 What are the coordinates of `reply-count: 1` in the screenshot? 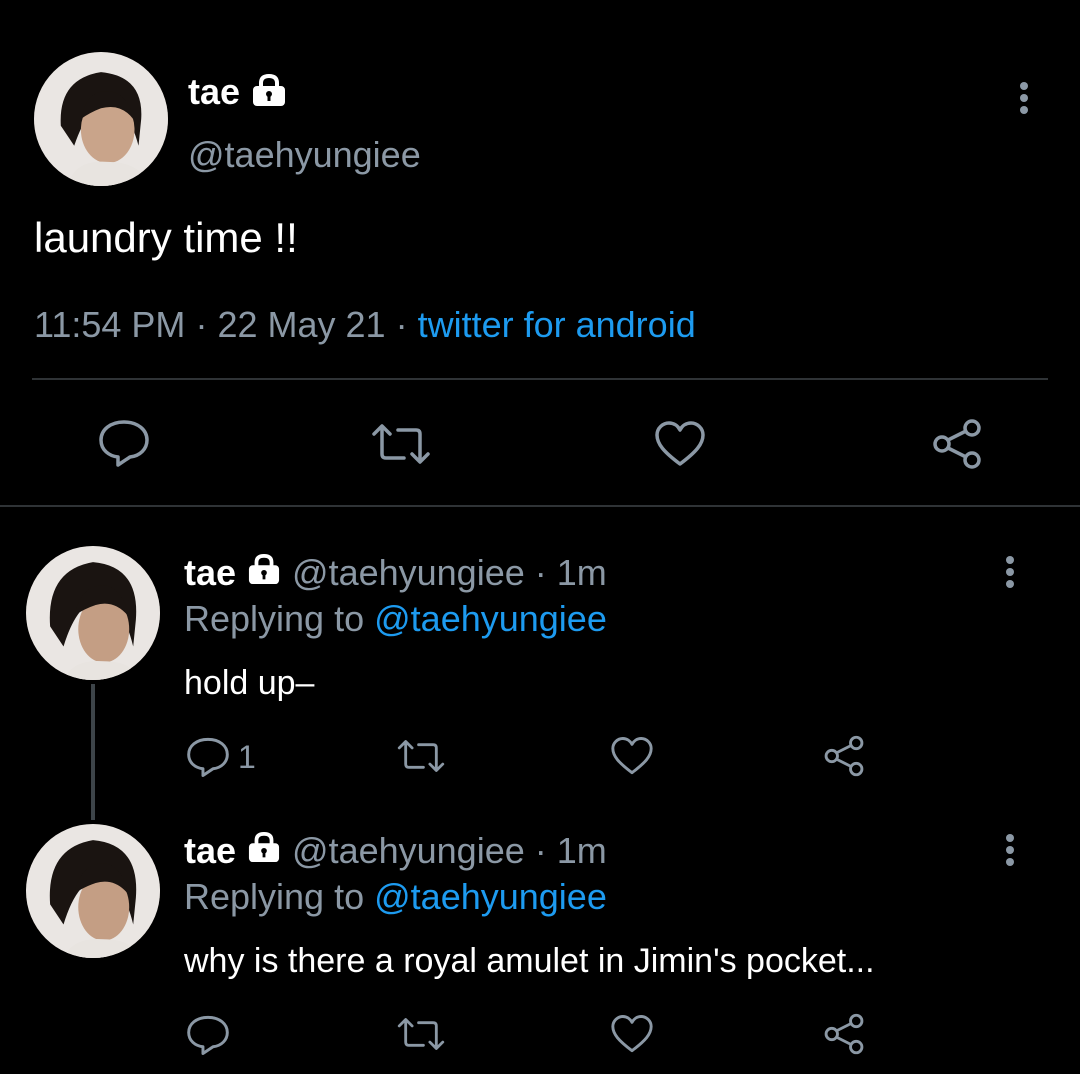 It's located at (247, 756).